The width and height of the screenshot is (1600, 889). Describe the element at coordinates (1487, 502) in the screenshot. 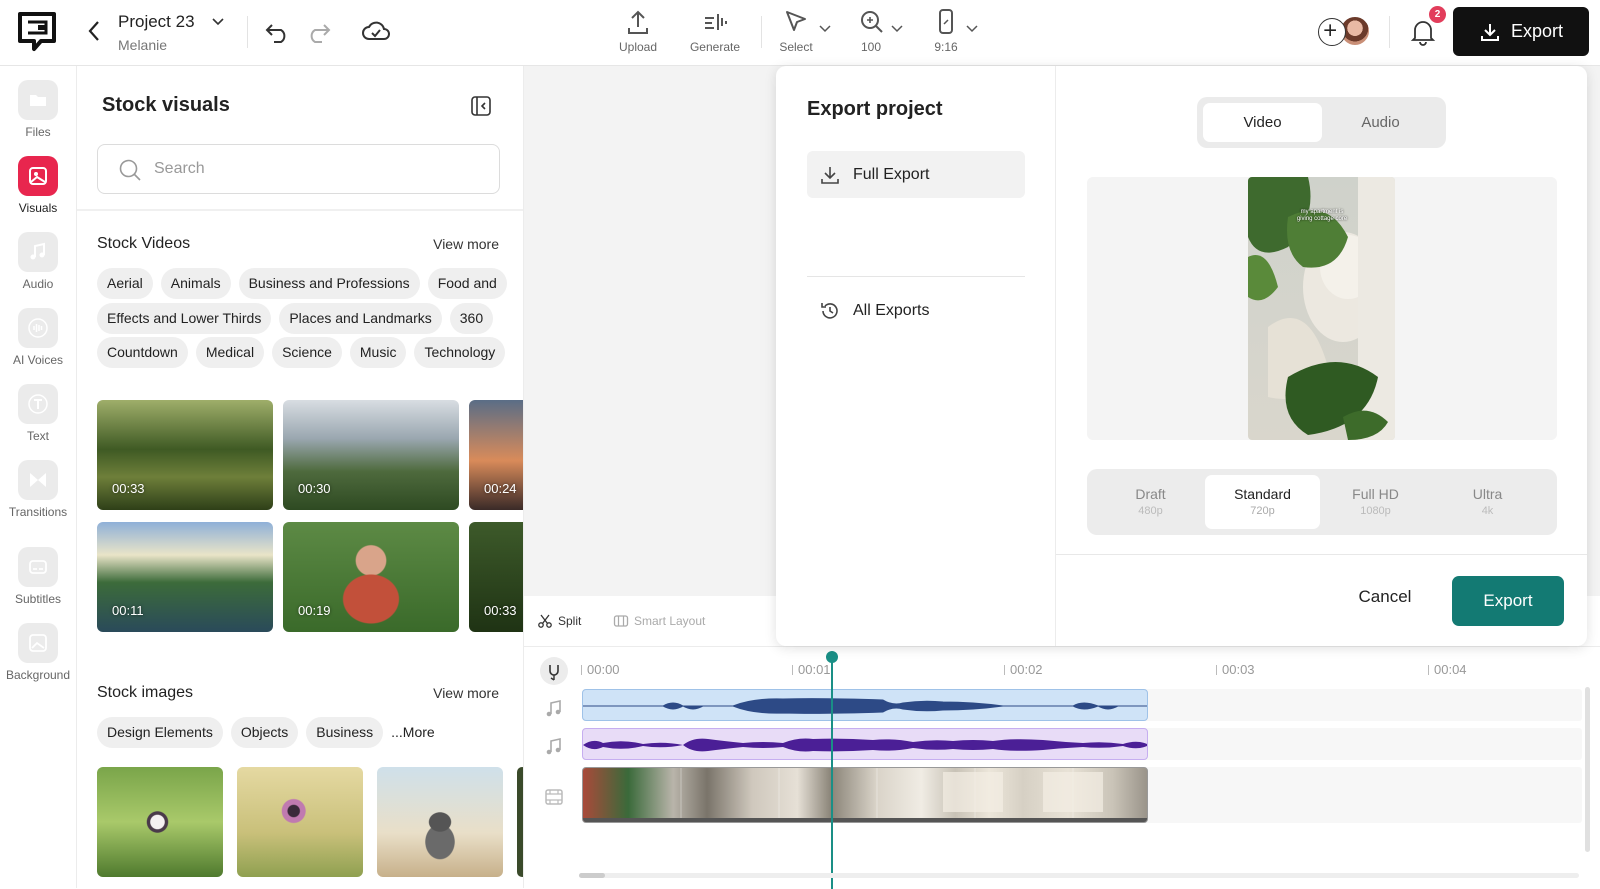

I see `quality-option-ultra: Ultra 4k` at that location.